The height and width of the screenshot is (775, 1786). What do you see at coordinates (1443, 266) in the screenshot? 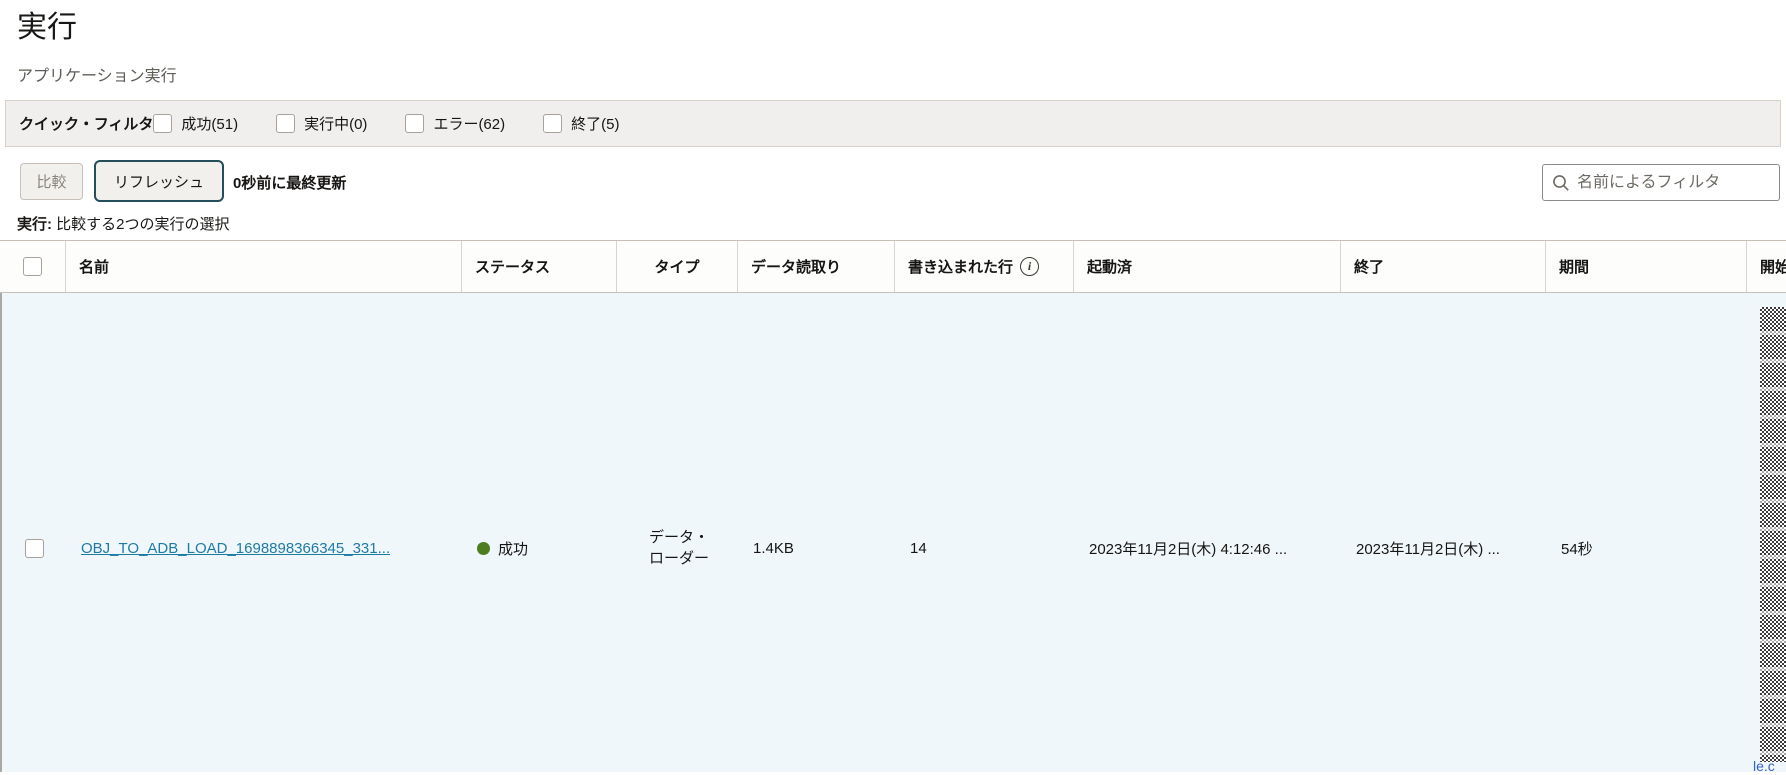
I see `column-header-ended: 終了` at bounding box center [1443, 266].